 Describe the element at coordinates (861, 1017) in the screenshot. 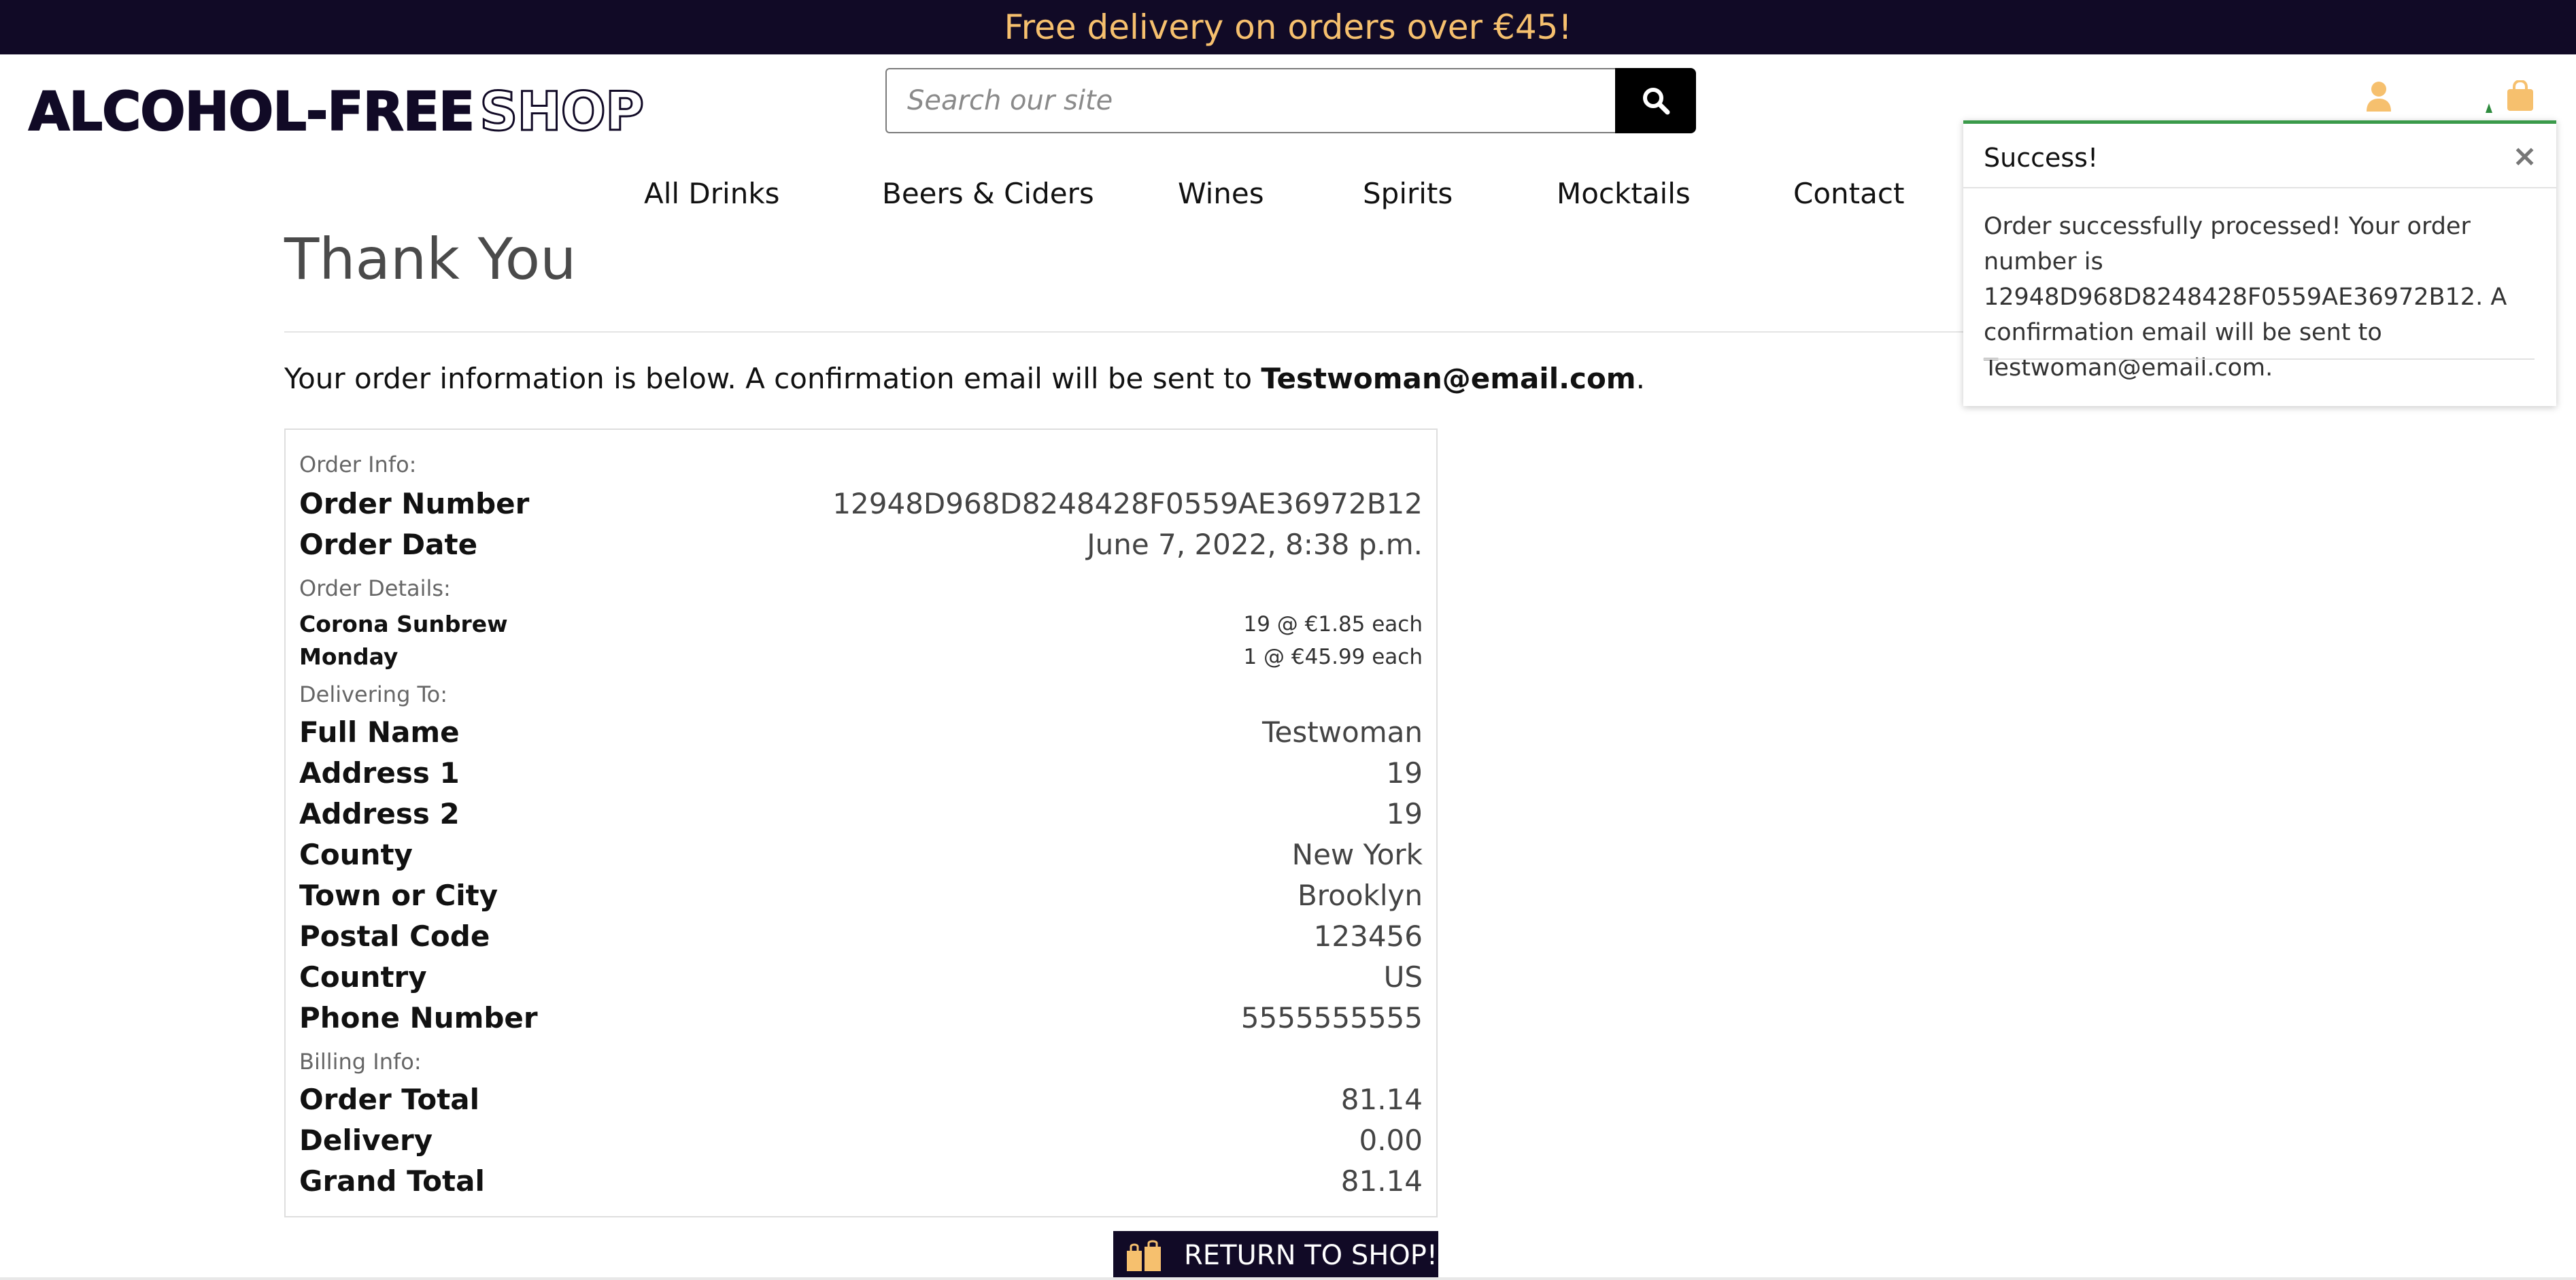

I see `delivery-row-phone: Phone Number 5555555555` at that location.